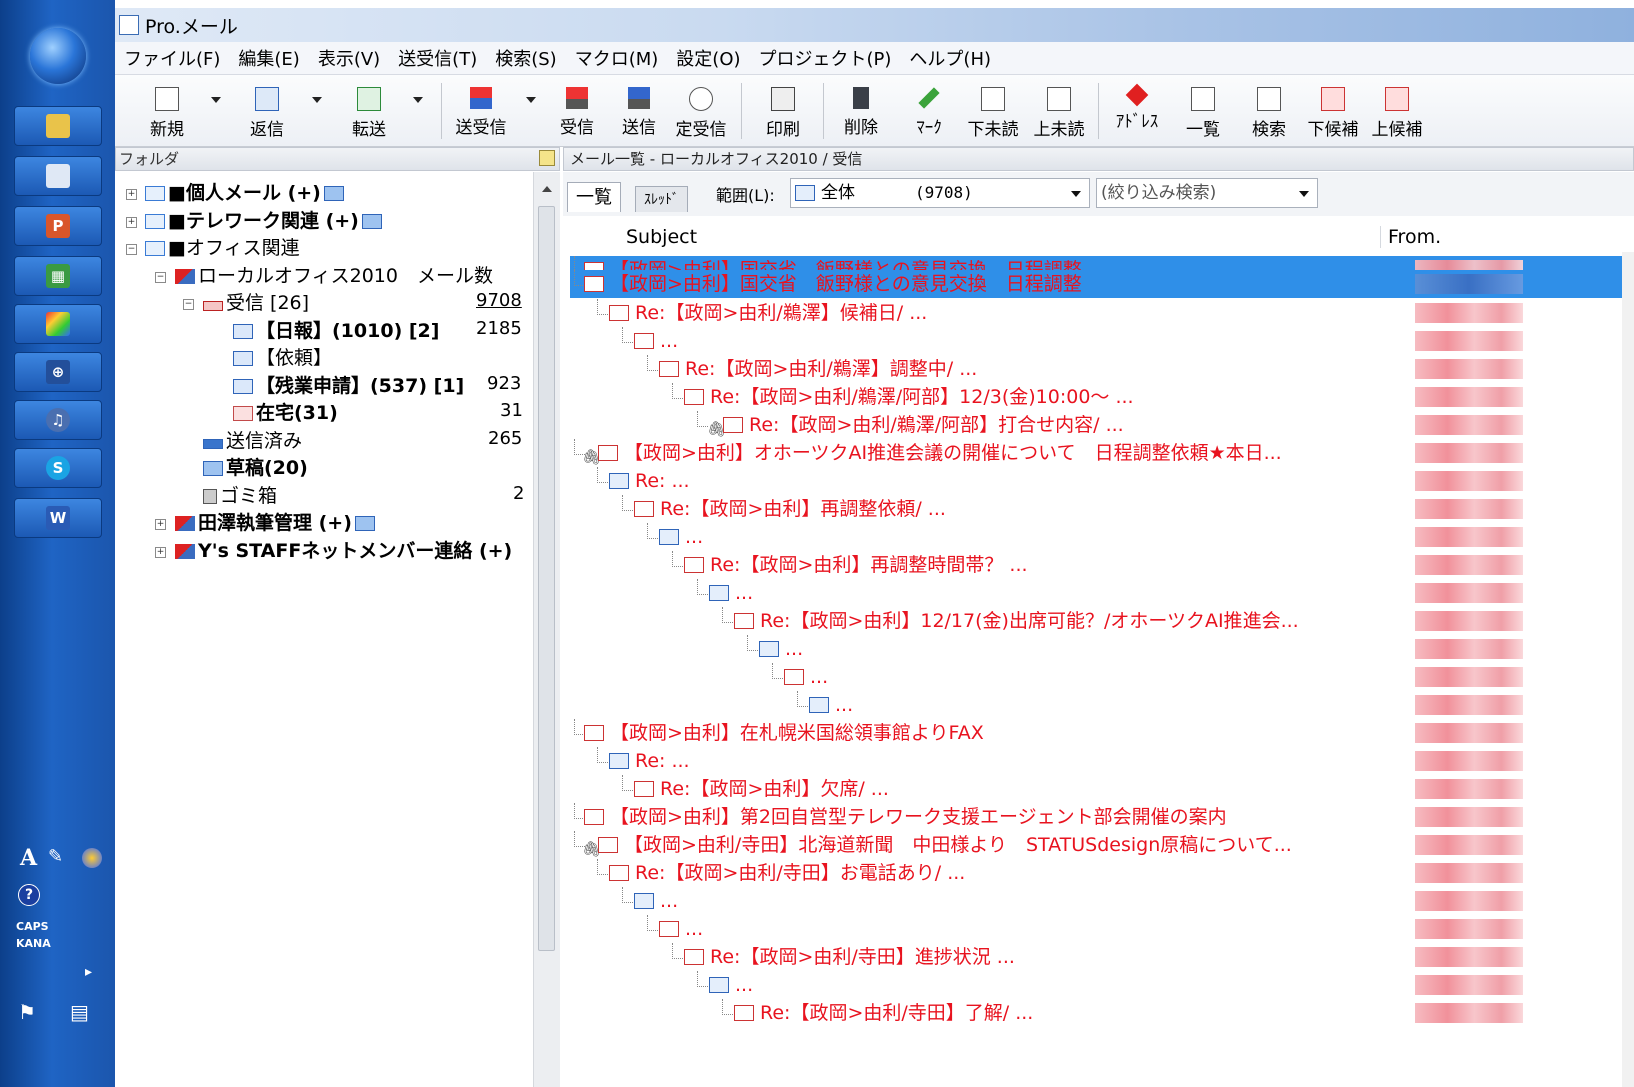  Describe the element at coordinates (1059, 111) in the screenshot. I see `prev-unread-button: 上未読` at that location.